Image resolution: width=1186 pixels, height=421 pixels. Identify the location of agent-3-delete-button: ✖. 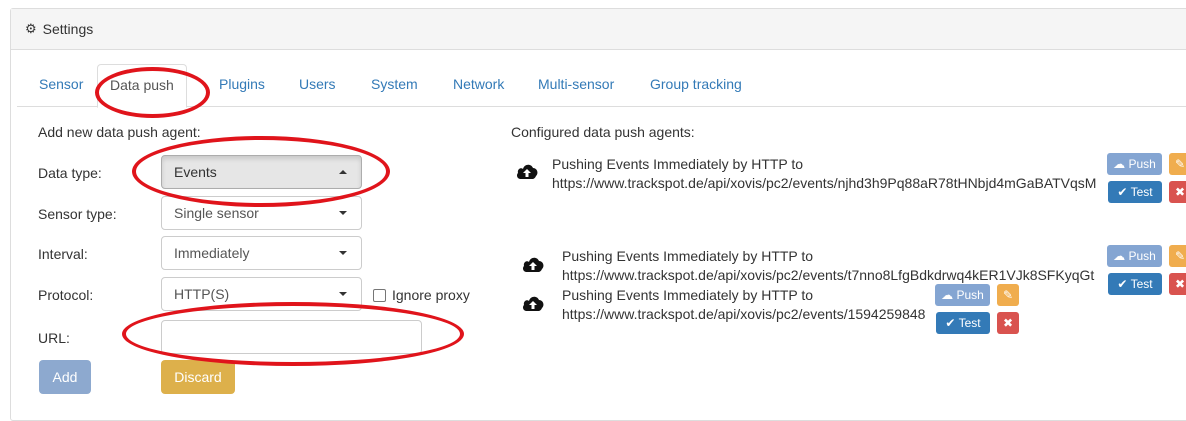
(1008, 323).